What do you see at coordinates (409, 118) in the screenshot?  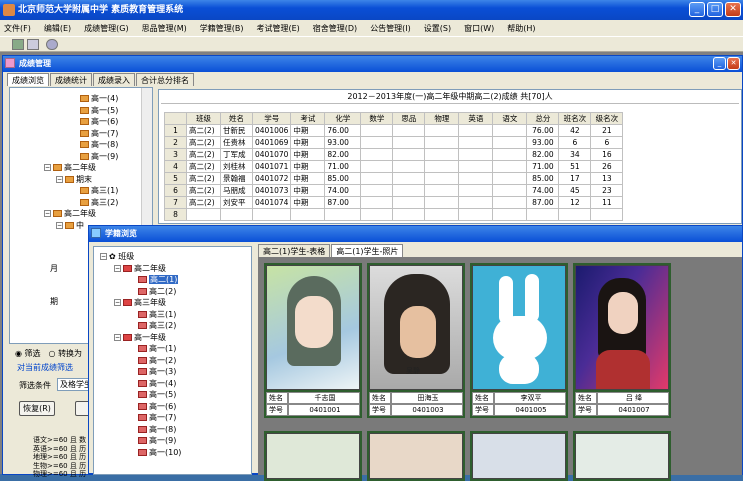 I see `col-header: 思品` at bounding box center [409, 118].